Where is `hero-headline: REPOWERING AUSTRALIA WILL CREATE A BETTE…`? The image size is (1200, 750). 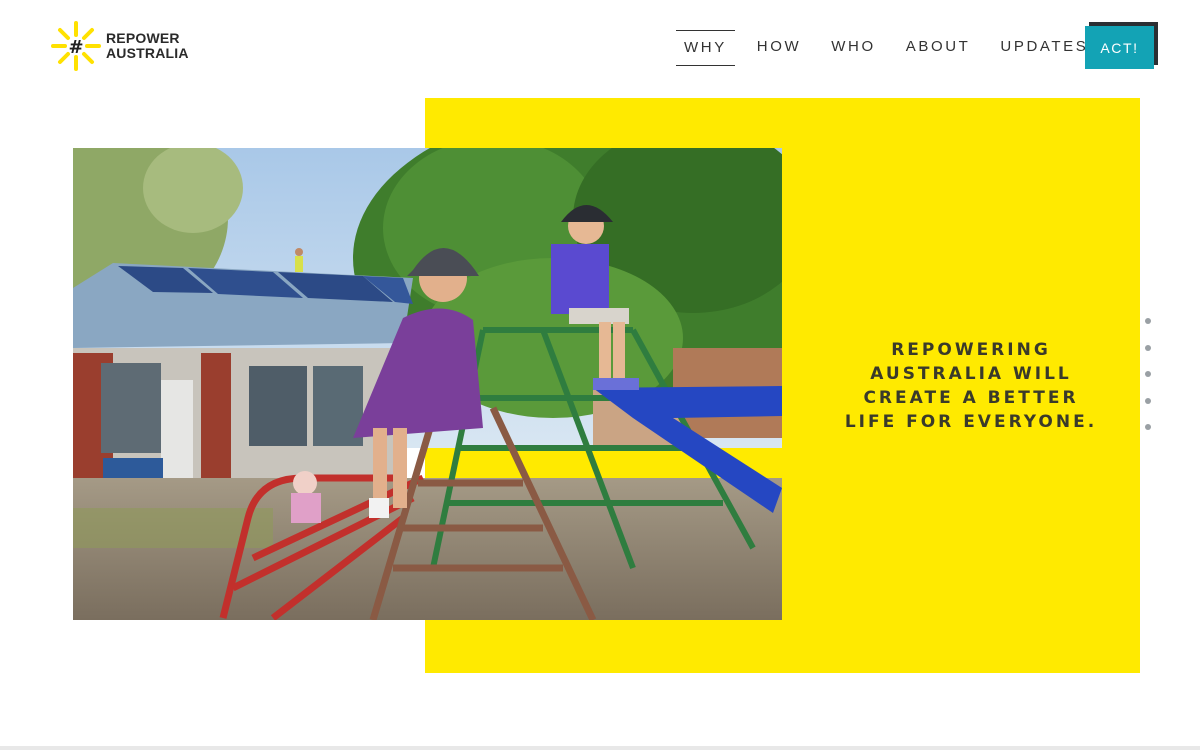
hero-headline: REPOWERING AUSTRALIA WILL CREATE A BETTE… is located at coordinates (971, 386).